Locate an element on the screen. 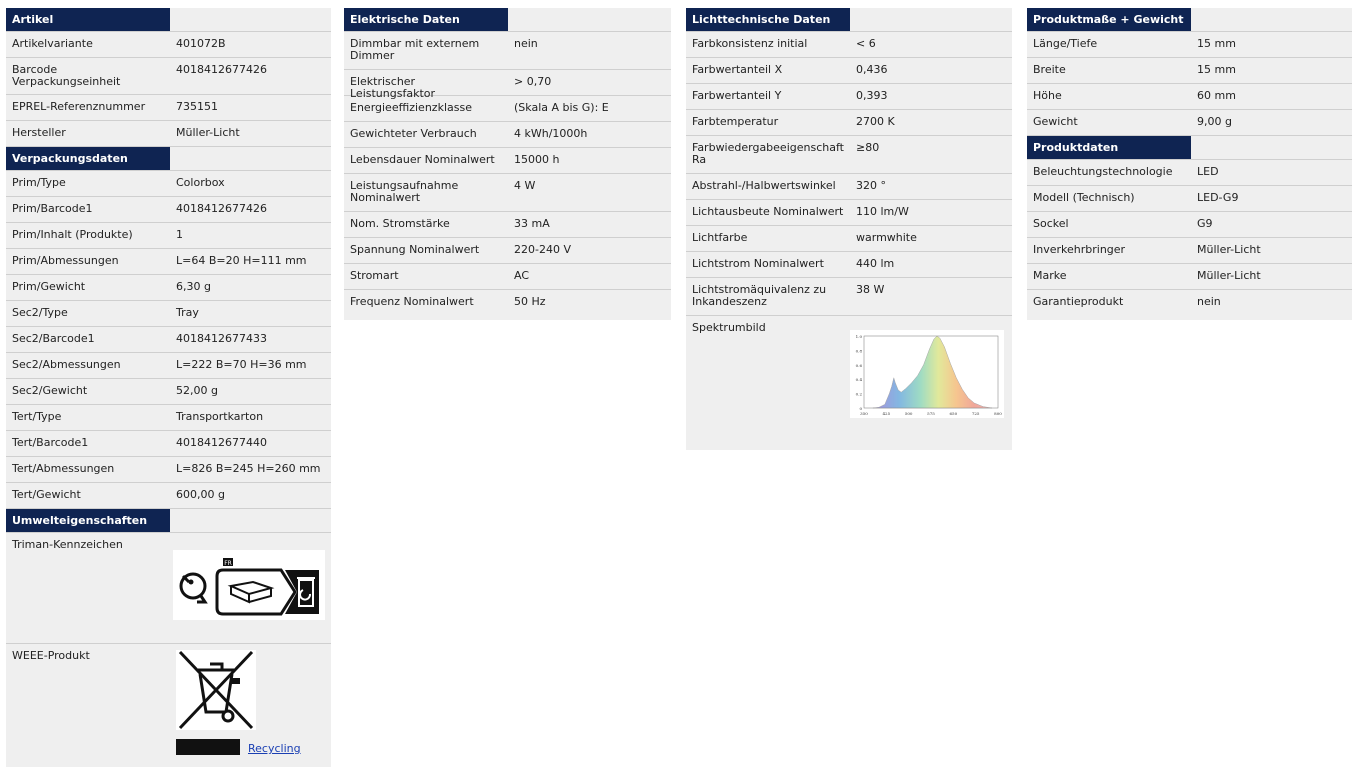 The image size is (1352, 767). table-row: Tert/Abmessungen L=826 B=245 H=260 mm is located at coordinates (168, 470).